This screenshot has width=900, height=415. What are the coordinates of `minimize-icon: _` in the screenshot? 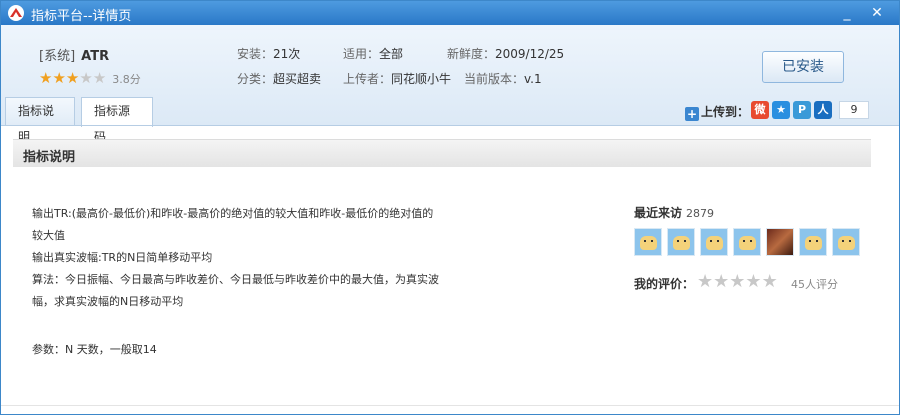 It's located at (847, 13).